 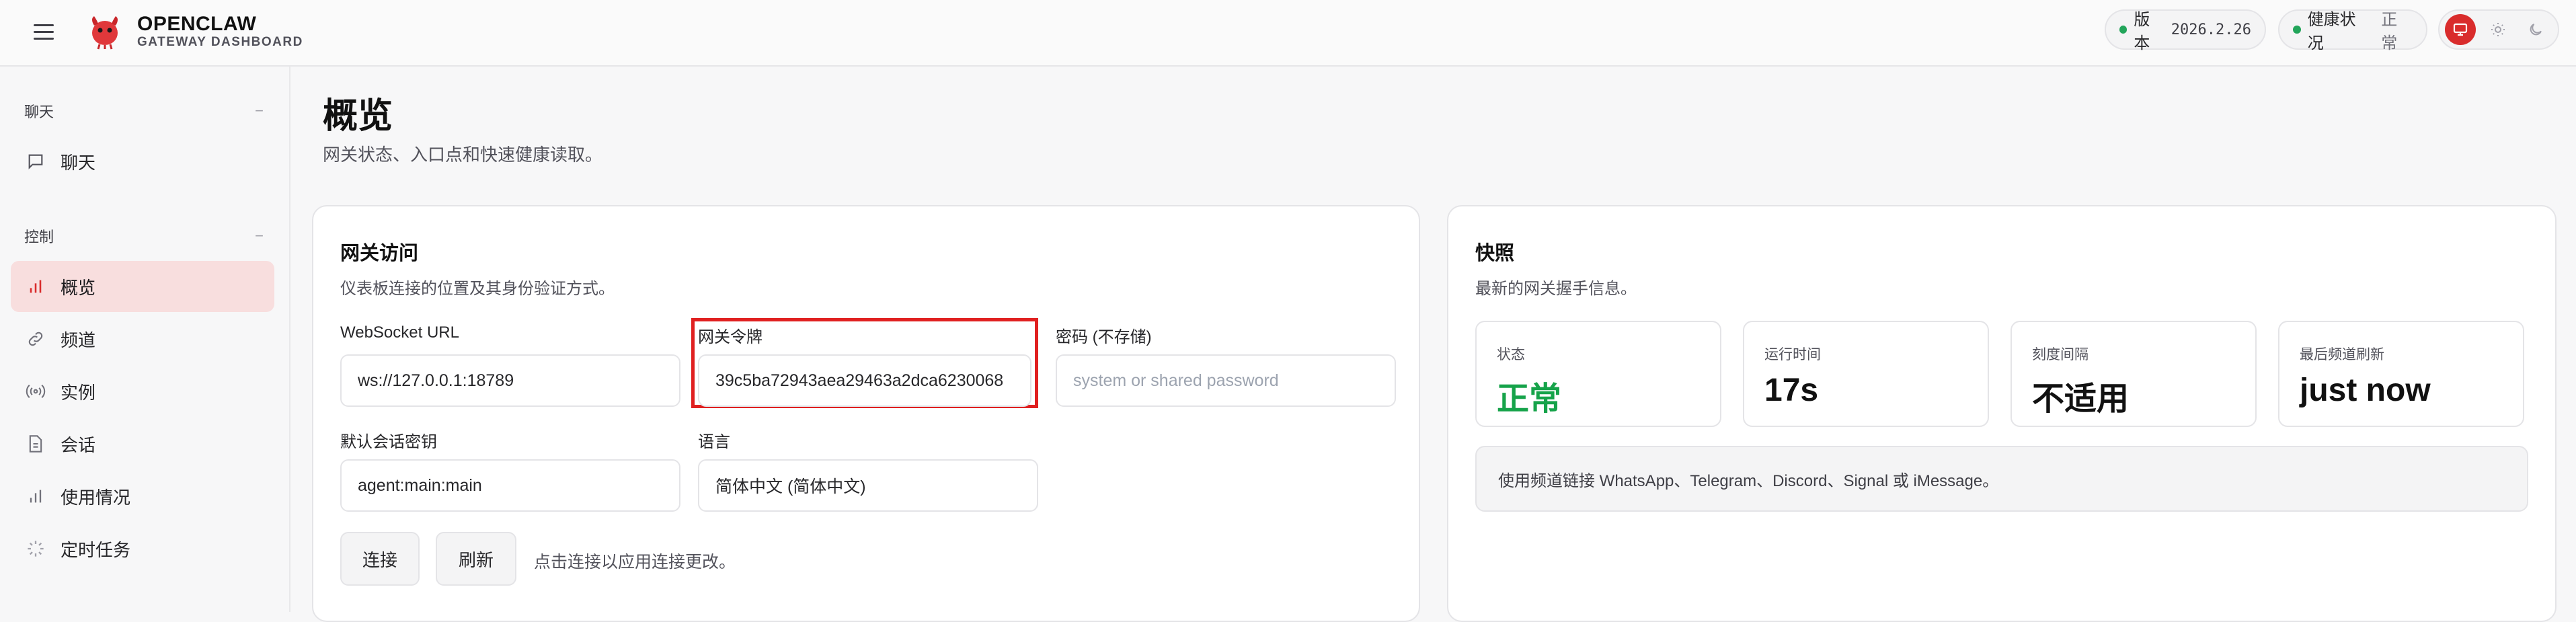 I want to click on sidebar-item-label: 会话, so click(x=78, y=444).